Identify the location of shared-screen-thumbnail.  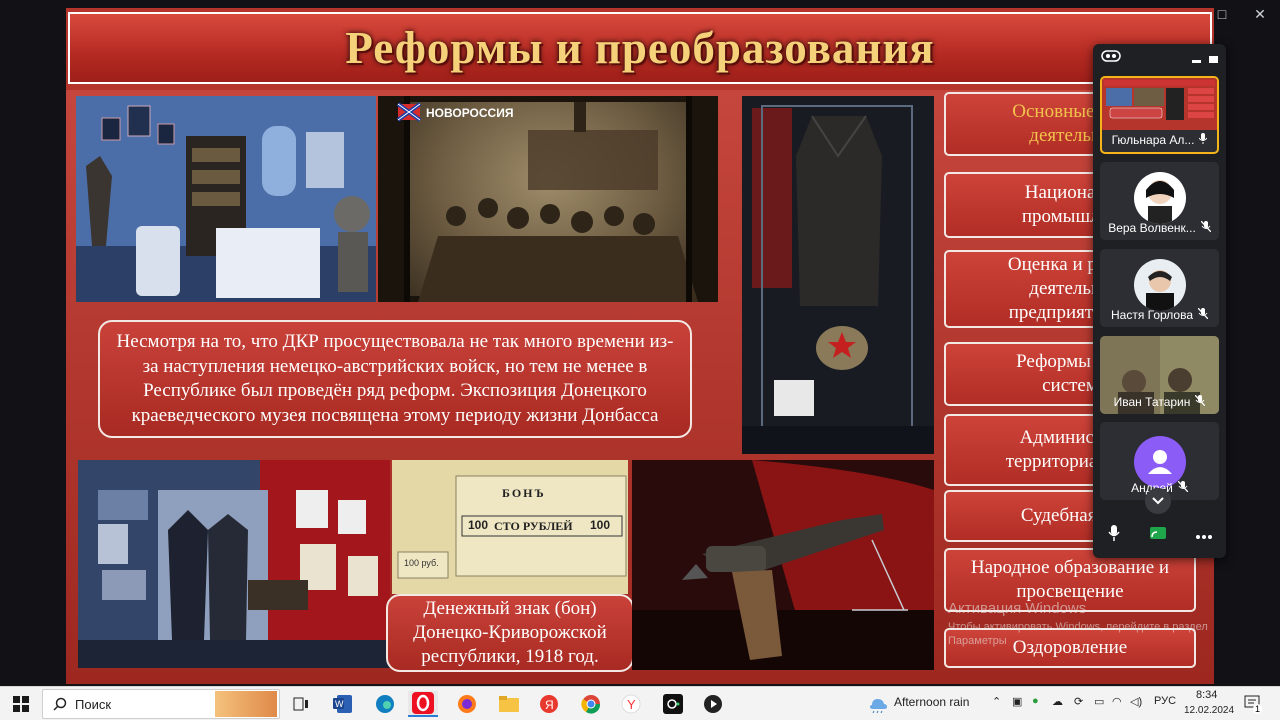
(1159, 104).